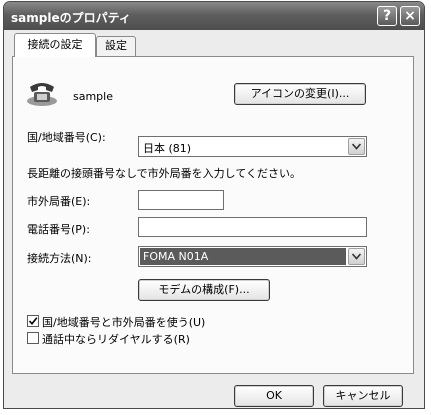 The height and width of the screenshot is (415, 431). I want to click on phone-number-input, so click(252, 227).